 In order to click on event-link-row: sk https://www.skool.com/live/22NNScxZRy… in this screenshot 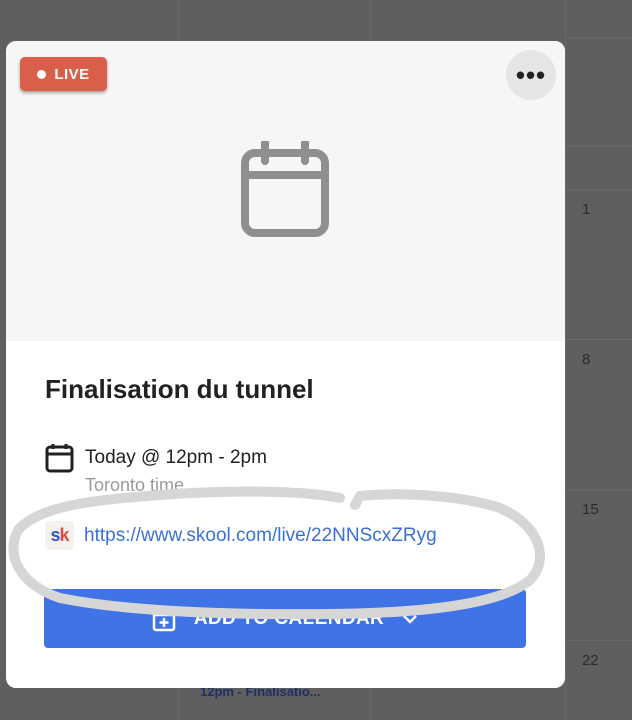, I will do `click(241, 535)`.